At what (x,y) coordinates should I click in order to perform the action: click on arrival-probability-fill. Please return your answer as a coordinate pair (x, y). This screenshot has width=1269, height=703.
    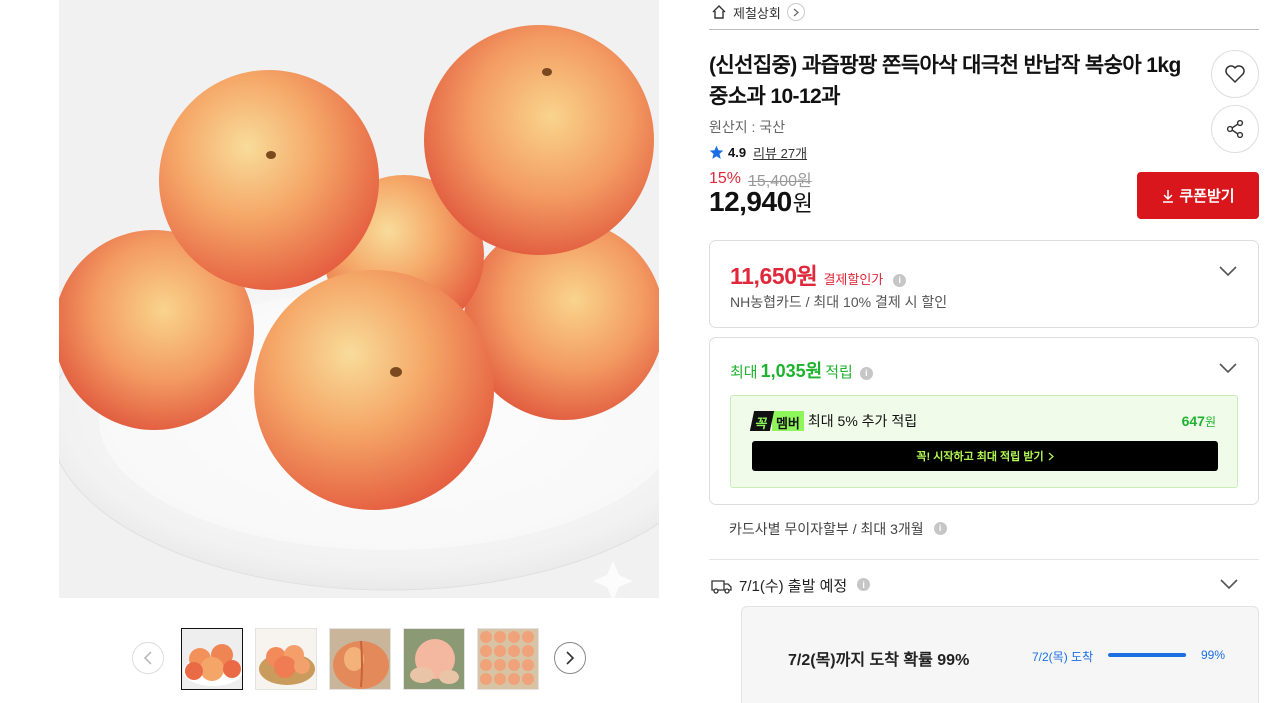
    Looking at the image, I should click on (1147, 655).